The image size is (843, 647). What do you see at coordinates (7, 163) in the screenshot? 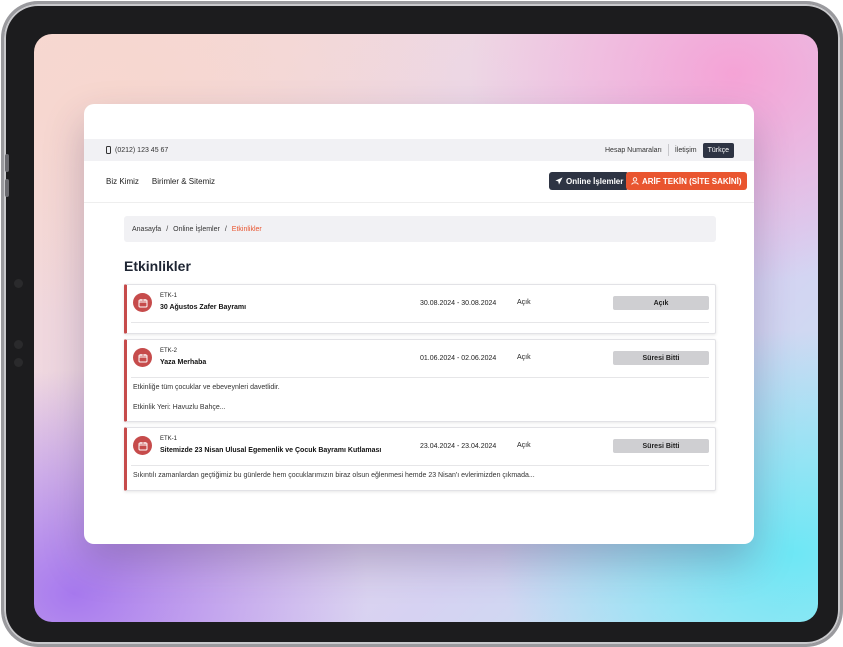
I see `volume-up-button` at bounding box center [7, 163].